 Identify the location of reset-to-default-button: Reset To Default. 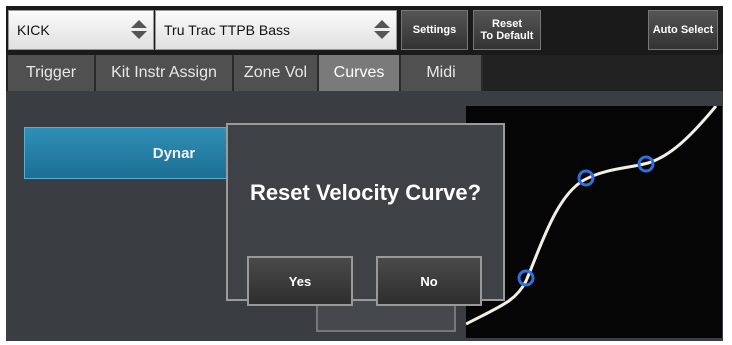
(507, 30).